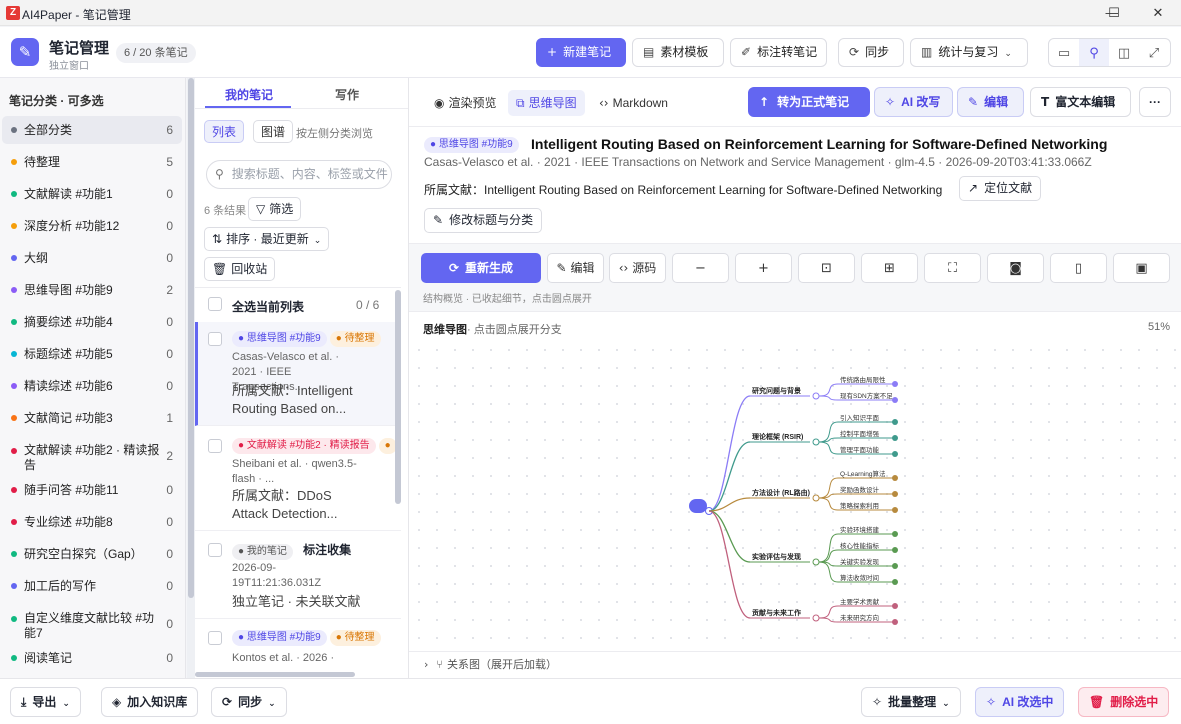 This screenshot has width=1181, height=724. Describe the element at coordinates (911, 702) in the screenshot. I see `batch-organize-dropdown: ✧ 批量整理 ⌄` at that location.